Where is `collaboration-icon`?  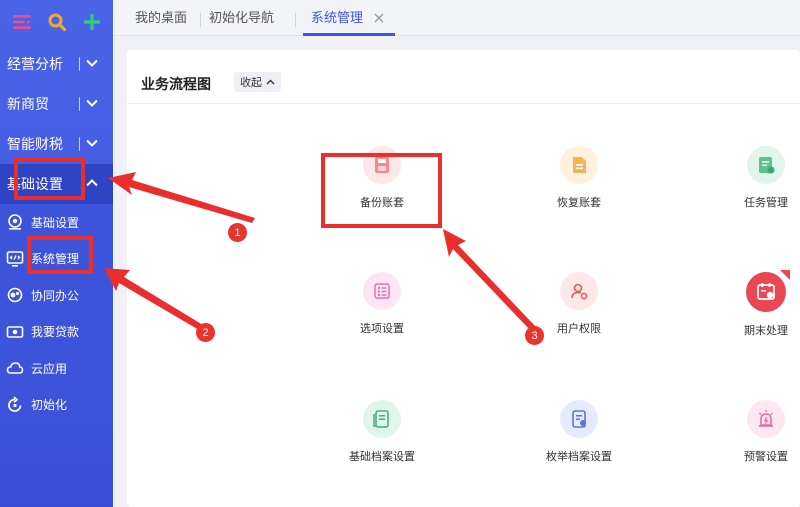 collaboration-icon is located at coordinates (15, 295).